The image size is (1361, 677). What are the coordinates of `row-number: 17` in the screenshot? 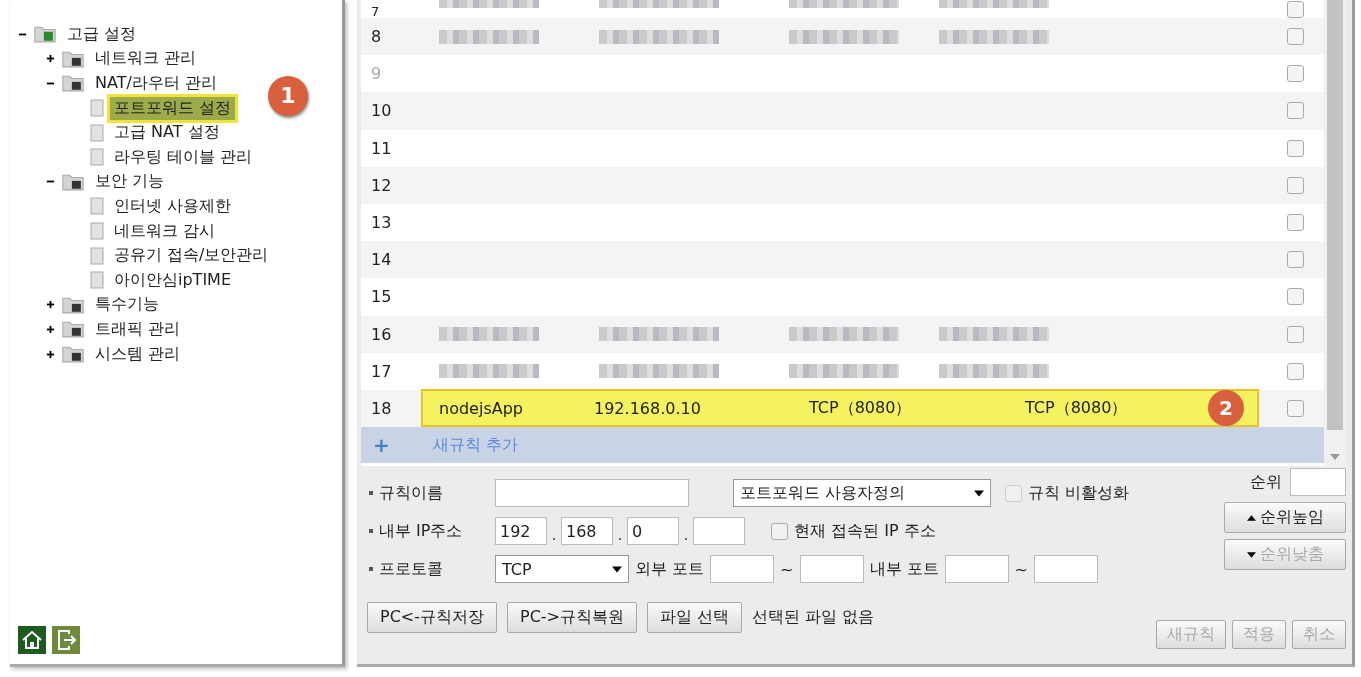 It's located at (381, 371).